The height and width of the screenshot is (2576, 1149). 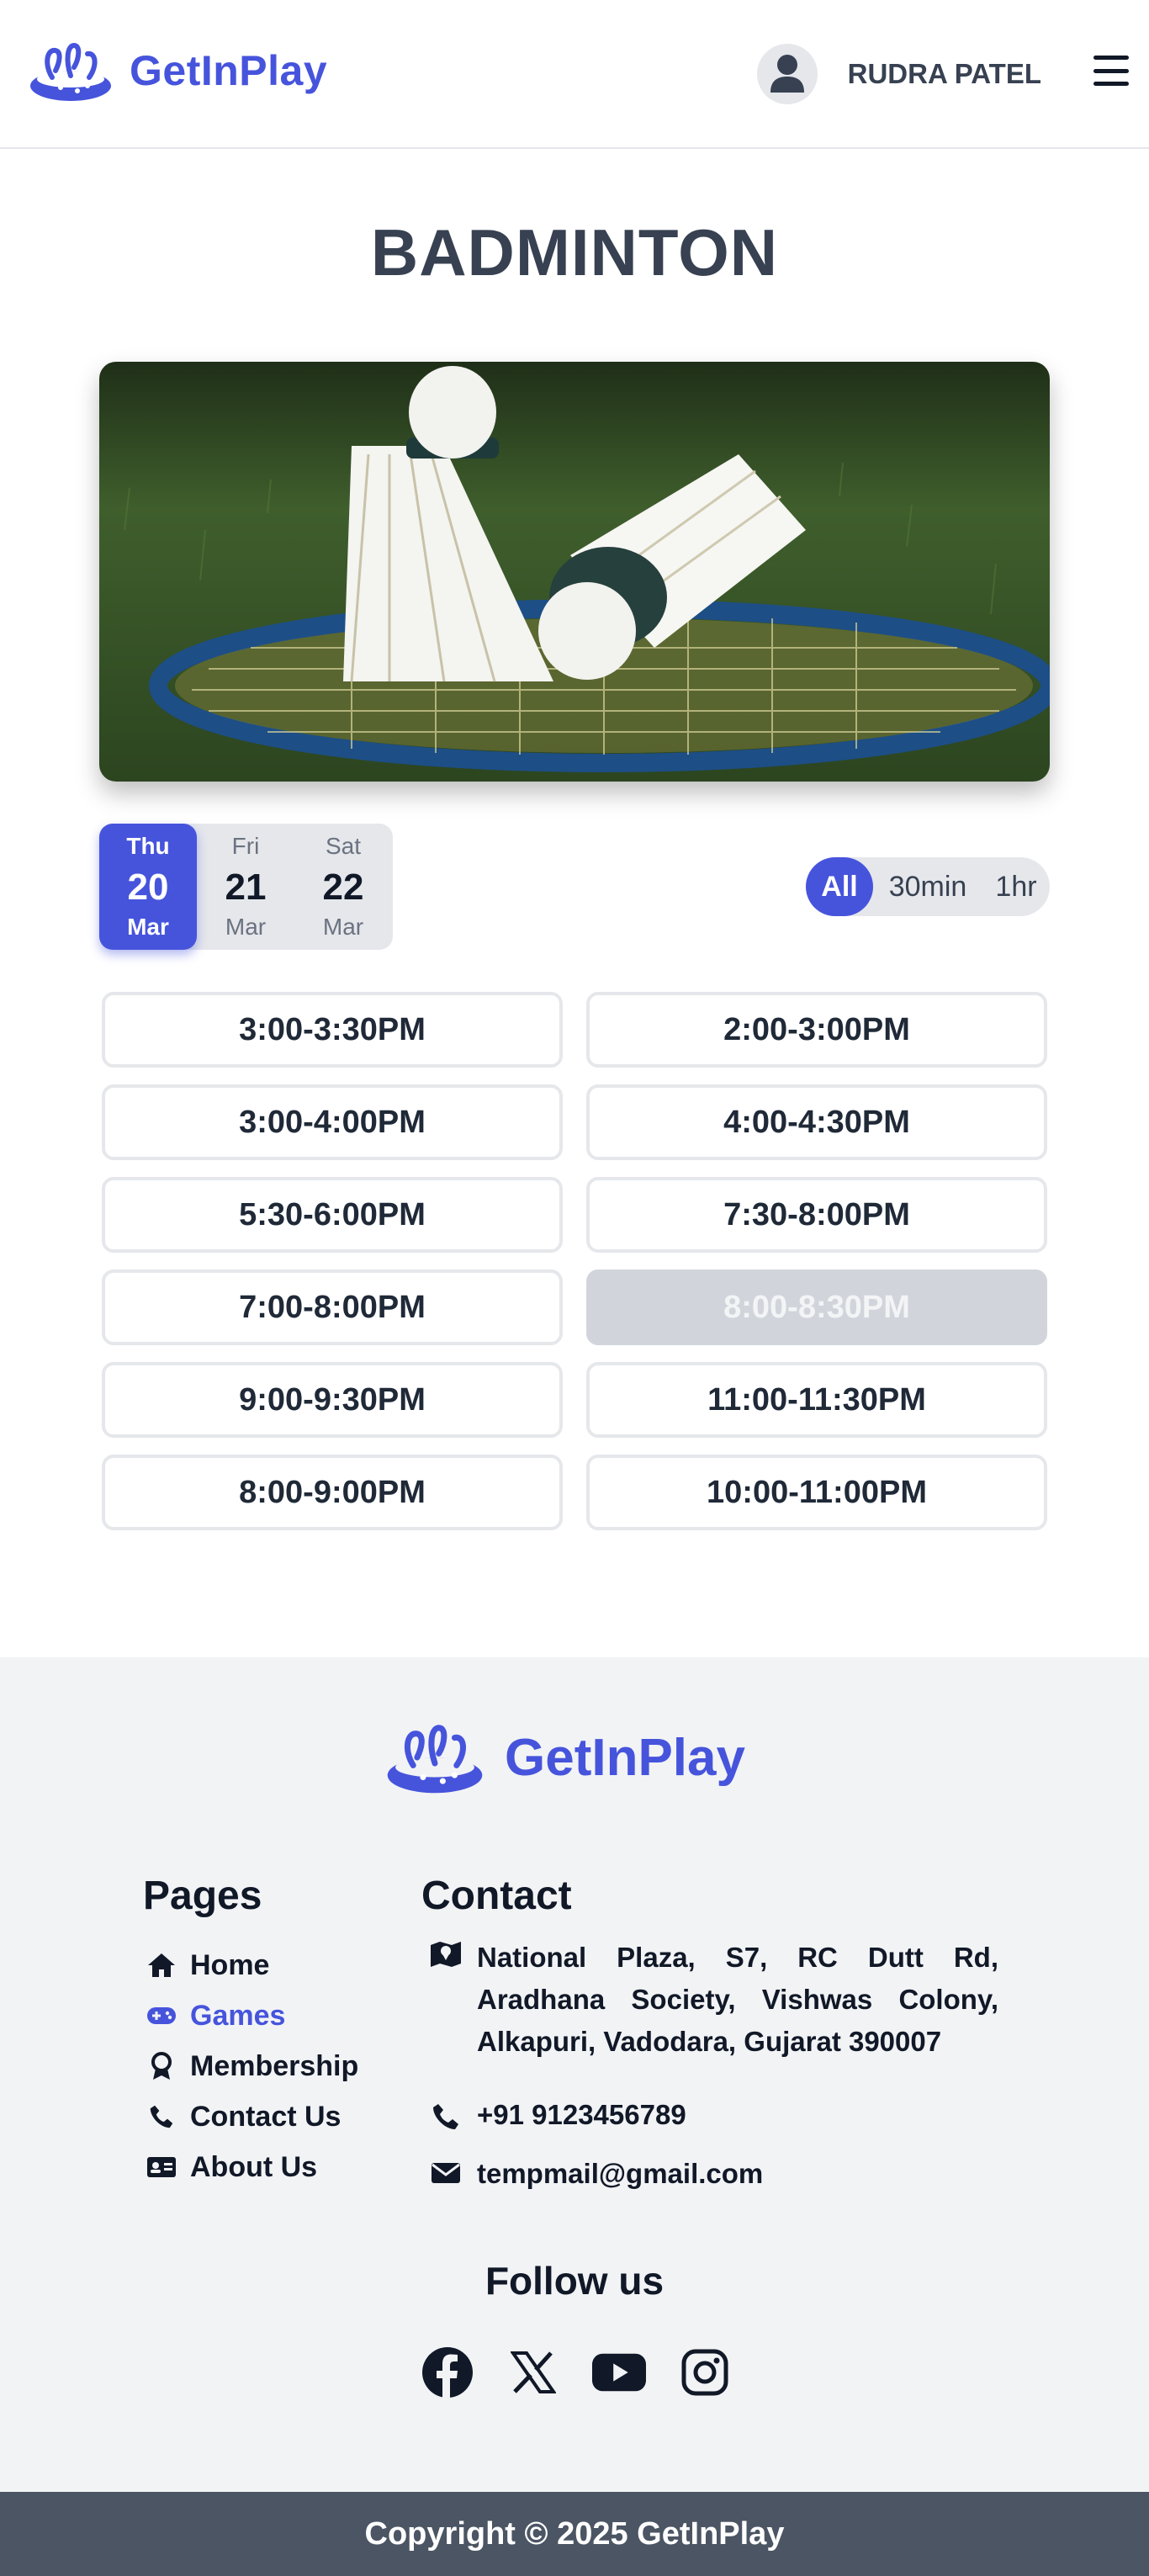 What do you see at coordinates (619, 2372) in the screenshot?
I see `youtube-icon` at bounding box center [619, 2372].